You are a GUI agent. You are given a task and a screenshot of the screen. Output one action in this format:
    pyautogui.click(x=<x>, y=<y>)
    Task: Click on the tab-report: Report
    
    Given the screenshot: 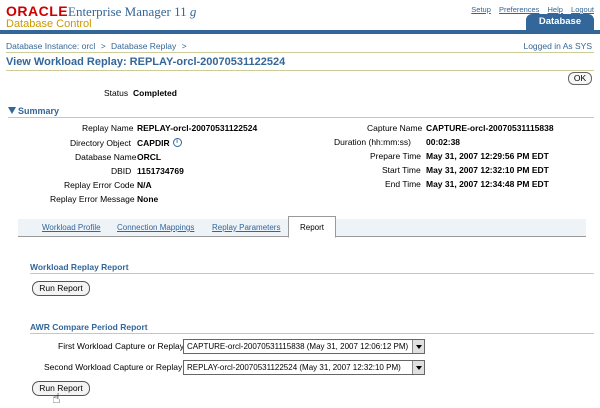 What is the action you would take?
    pyautogui.click(x=312, y=227)
    